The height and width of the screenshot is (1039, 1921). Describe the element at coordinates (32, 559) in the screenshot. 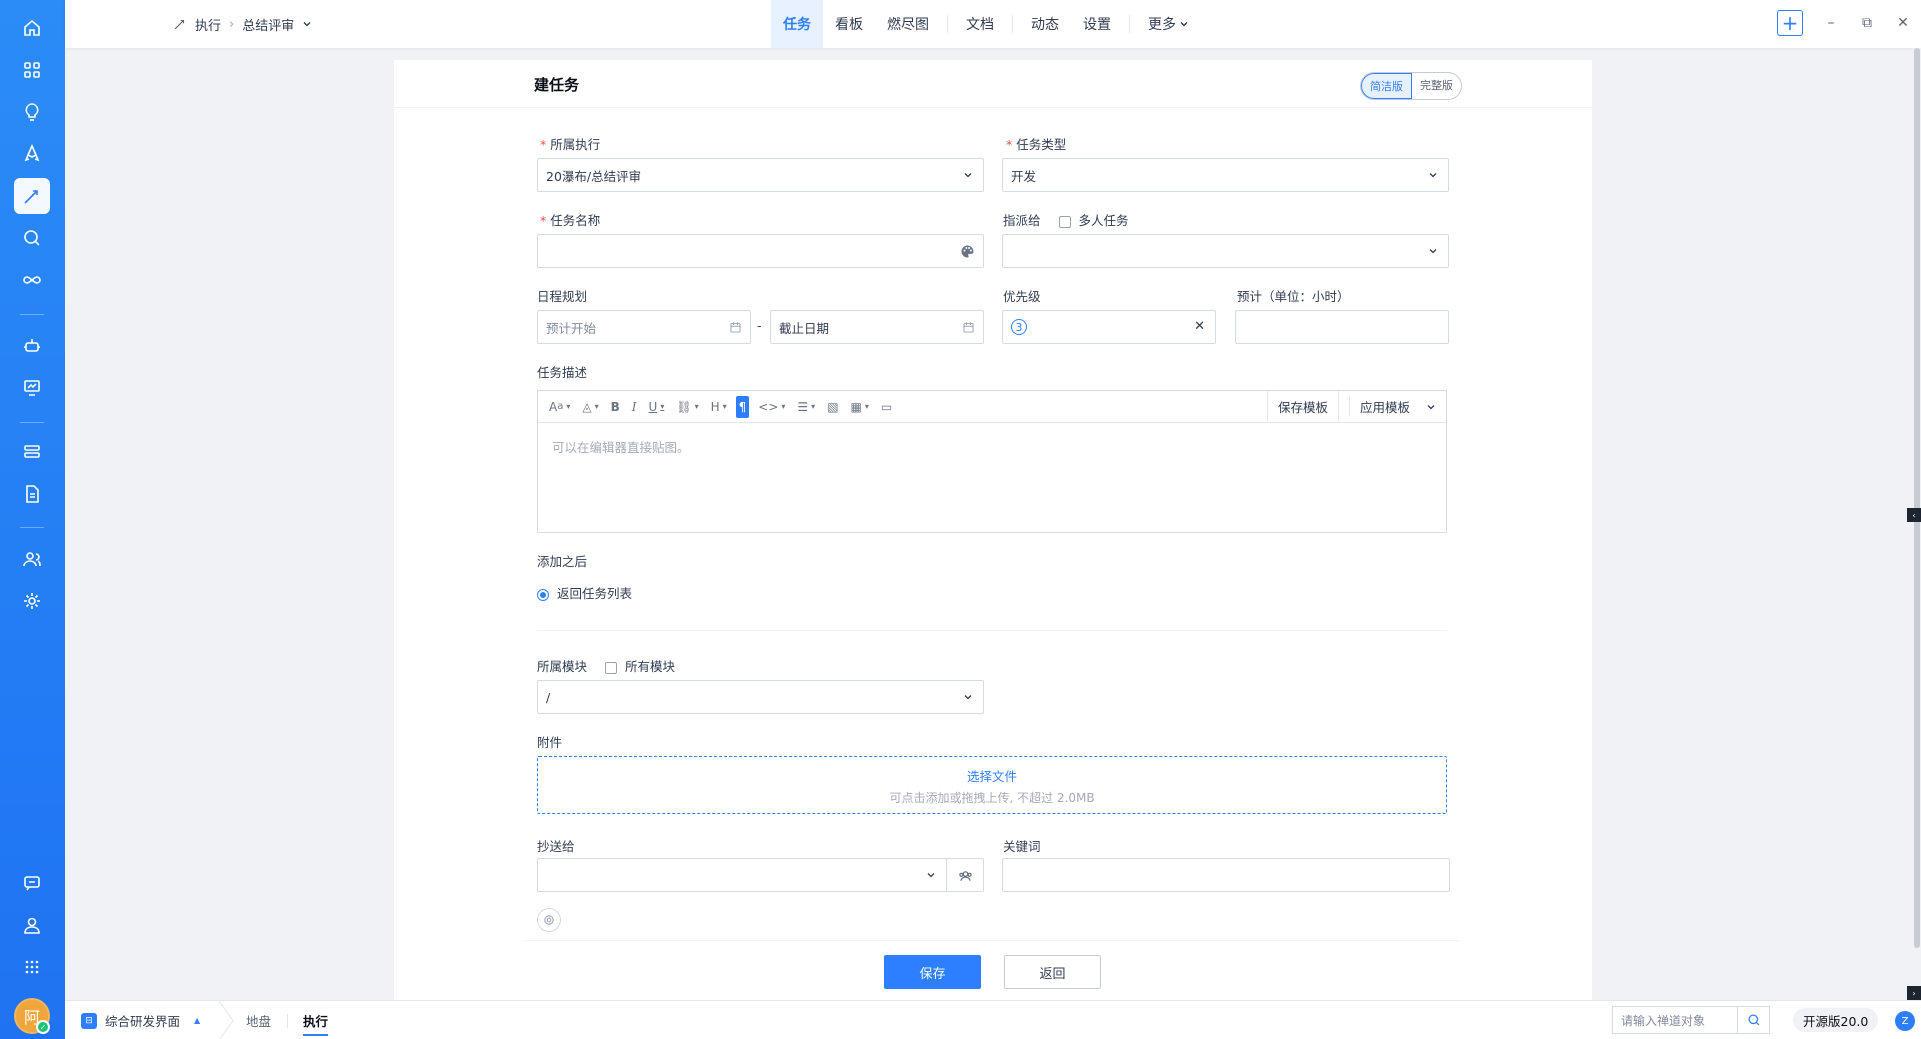

I see `users-icon` at that location.